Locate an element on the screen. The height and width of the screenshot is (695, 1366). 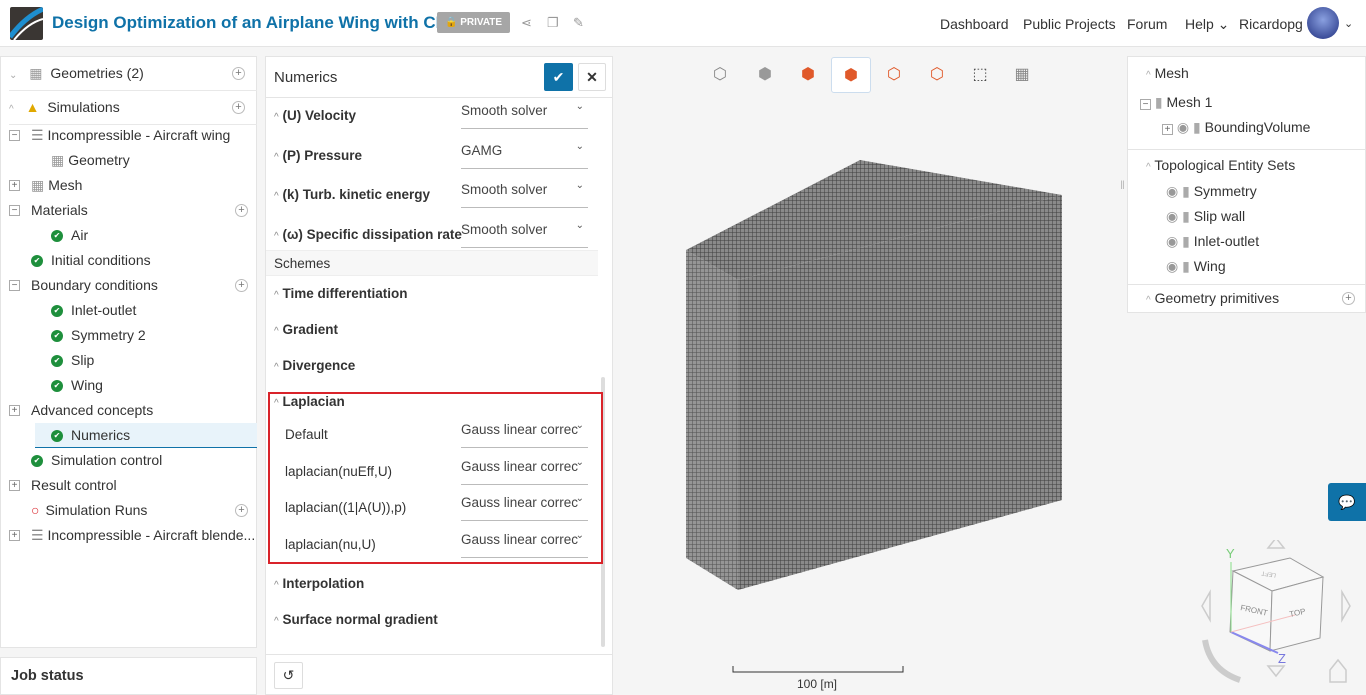
svg-text: Y is located at coordinates (1230, 553).